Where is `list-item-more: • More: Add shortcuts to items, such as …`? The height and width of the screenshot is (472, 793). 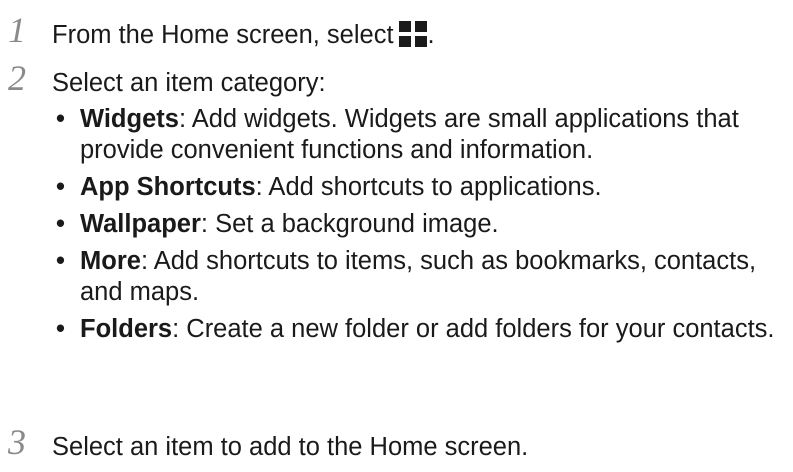 list-item-more: • More: Add shortcuts to items, such as … is located at coordinates (419, 277).